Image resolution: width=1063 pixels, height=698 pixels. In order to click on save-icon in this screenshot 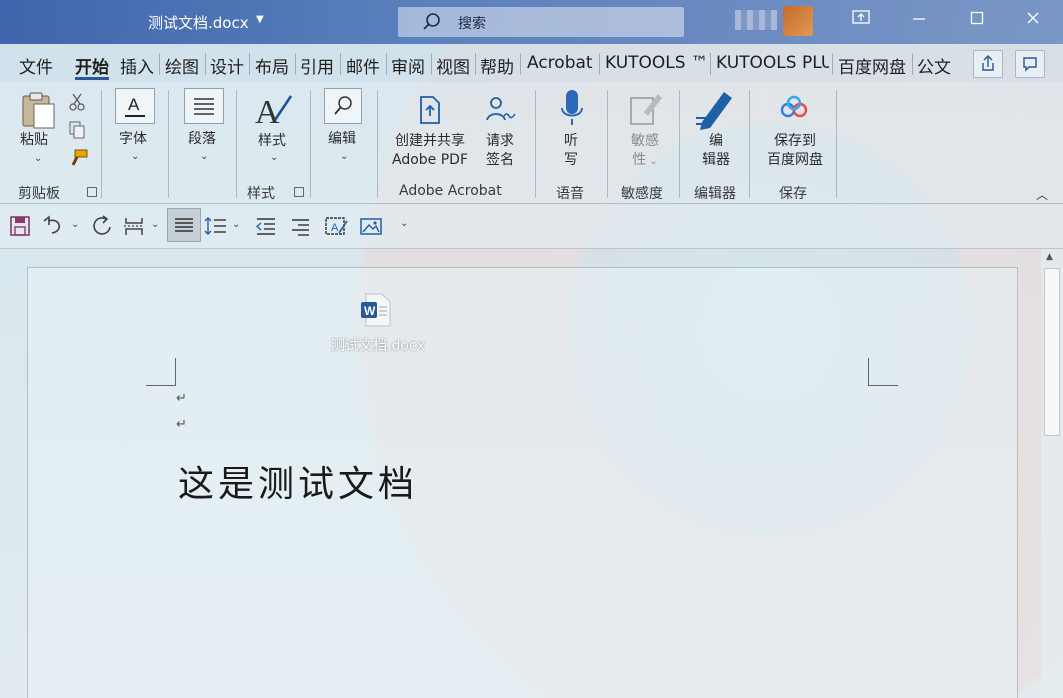, I will do `click(20, 227)`.